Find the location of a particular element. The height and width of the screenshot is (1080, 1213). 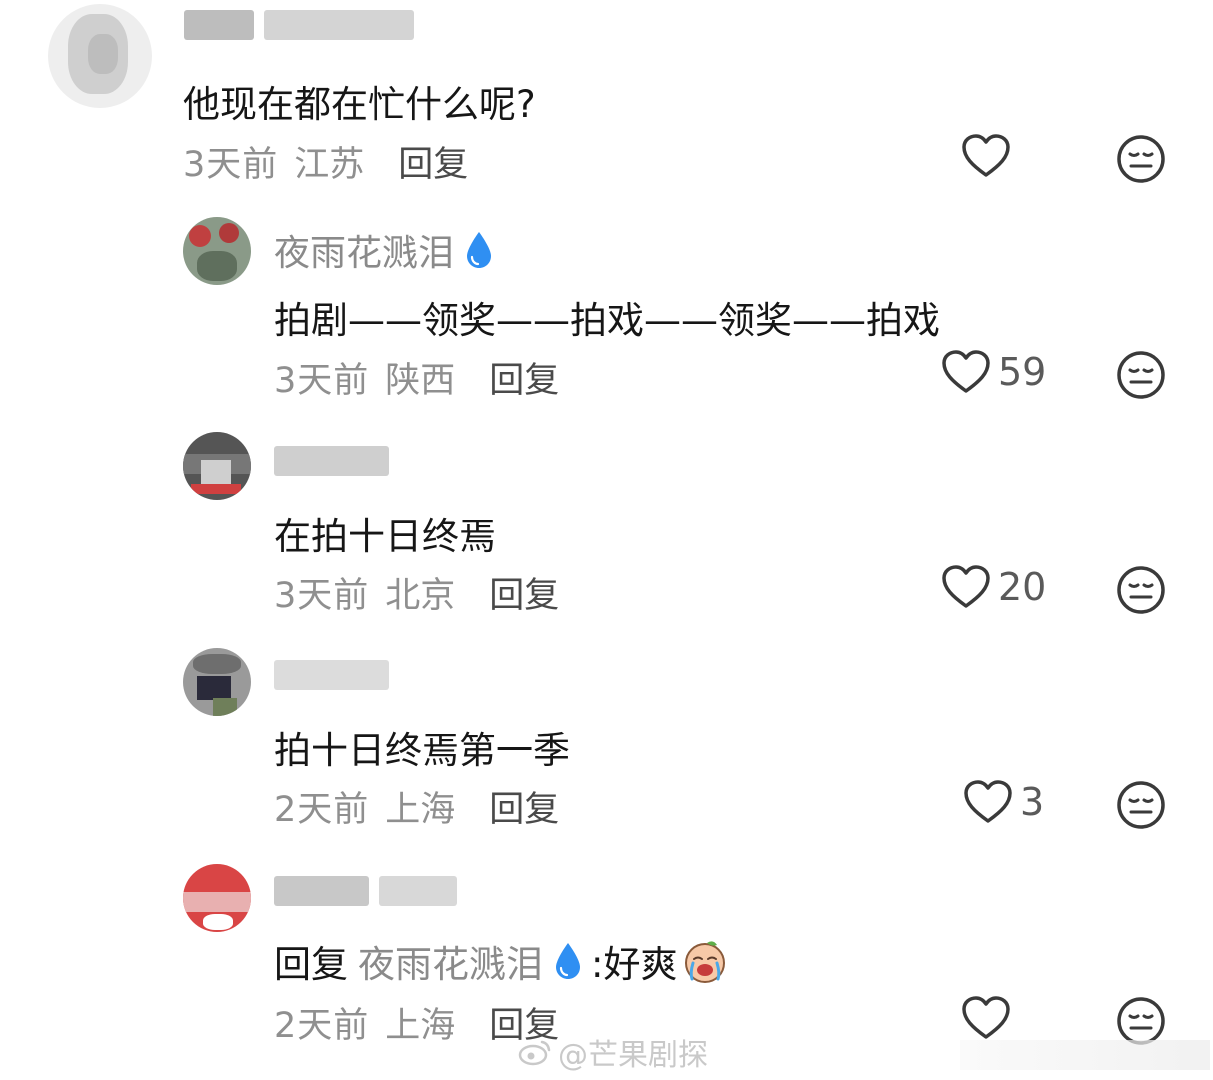

comment-meta: 3天前 江苏 回复 is located at coordinates (325, 161).